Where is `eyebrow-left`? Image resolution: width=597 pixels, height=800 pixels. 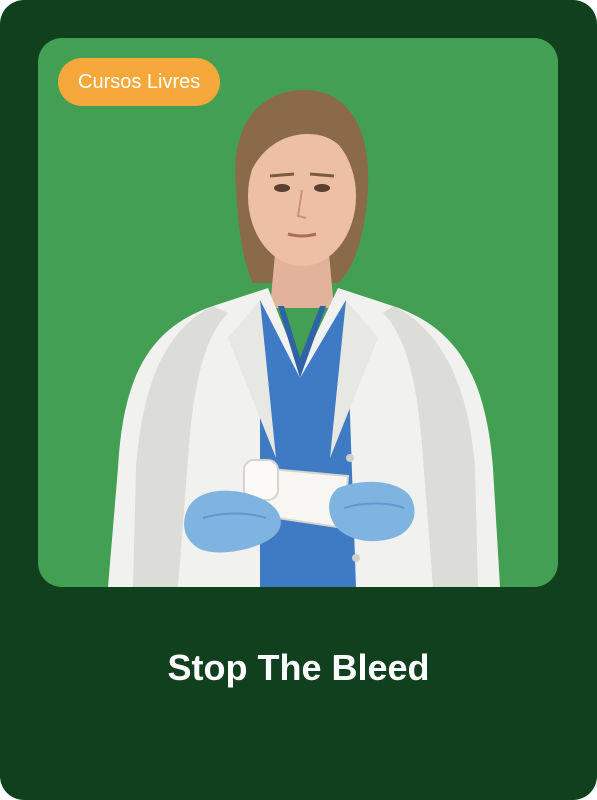
eyebrow-left is located at coordinates (282, 175).